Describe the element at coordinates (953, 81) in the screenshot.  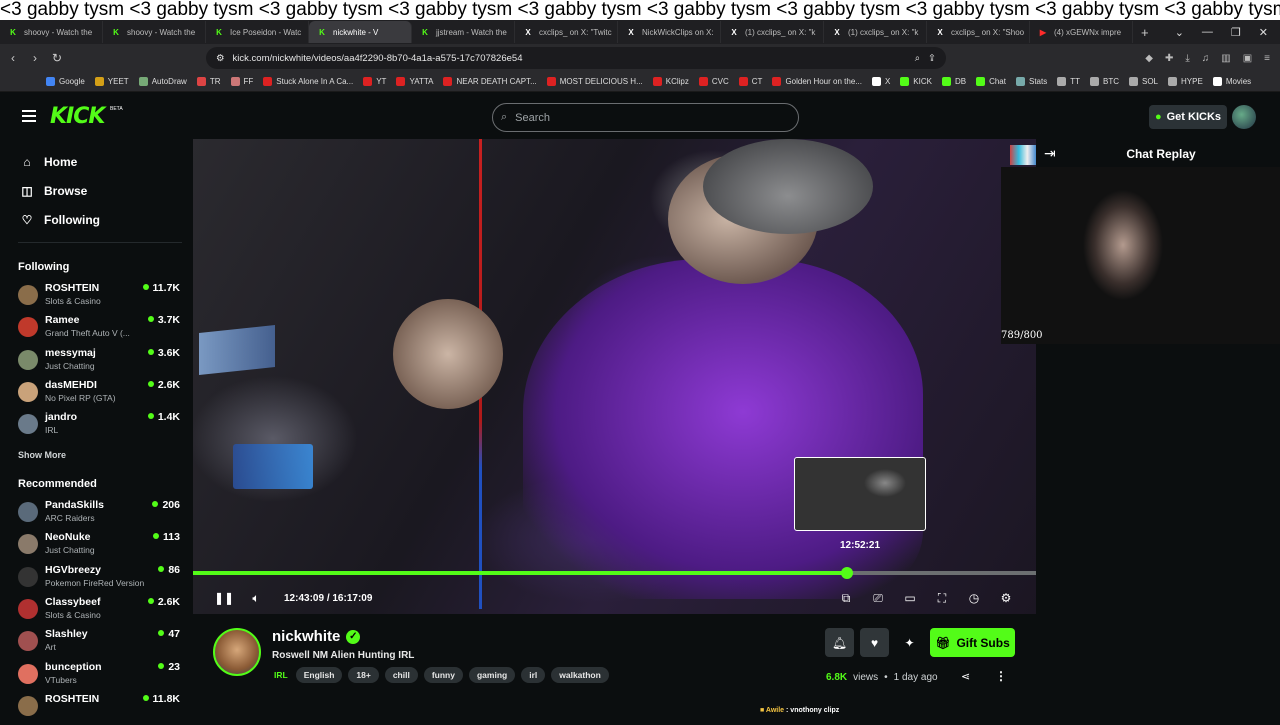
I see `bookmark-item: DB` at that location.